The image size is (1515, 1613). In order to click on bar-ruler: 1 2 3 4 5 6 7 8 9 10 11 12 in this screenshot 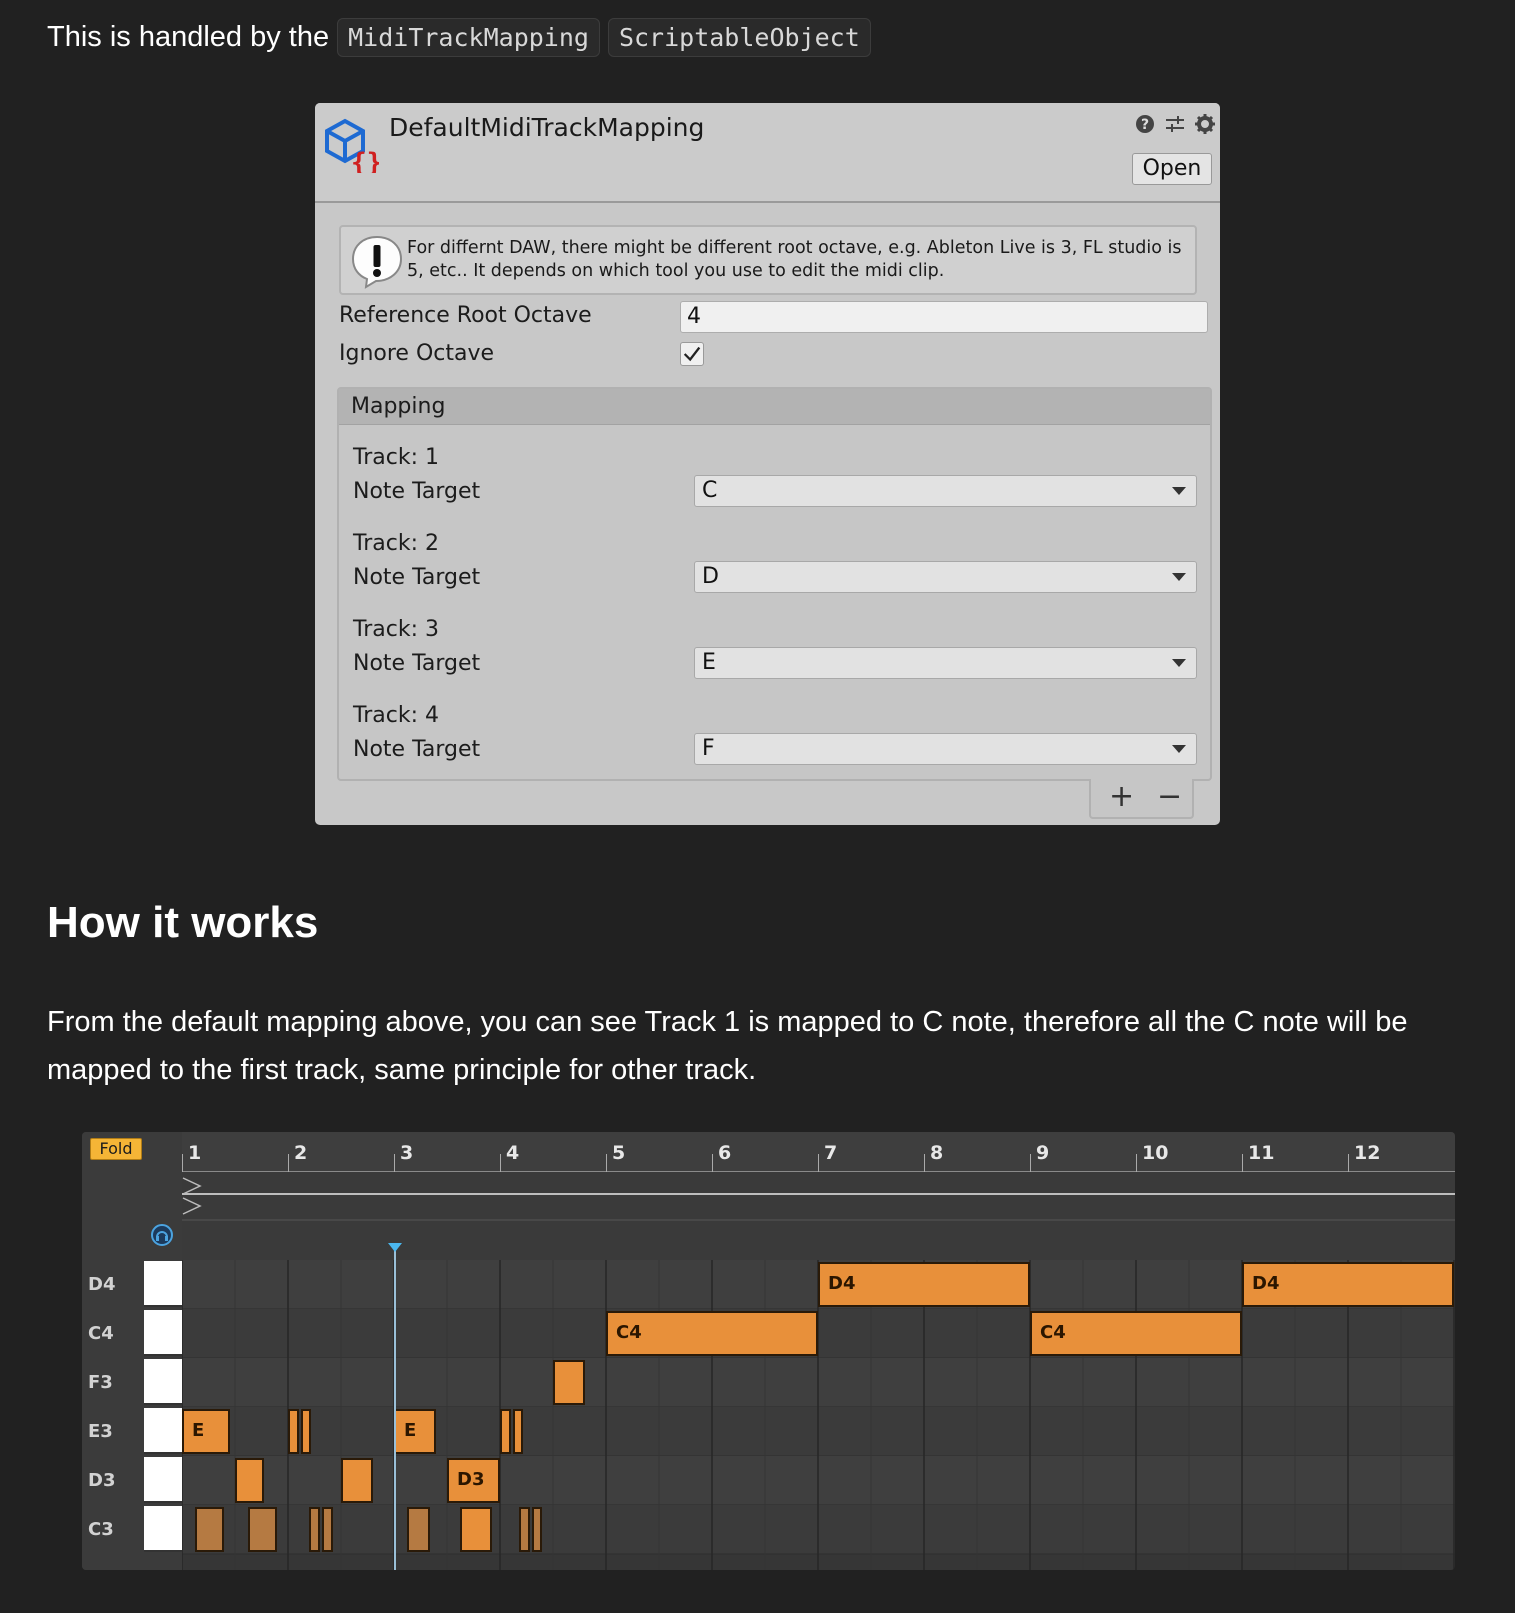, I will do `click(818, 1152)`.